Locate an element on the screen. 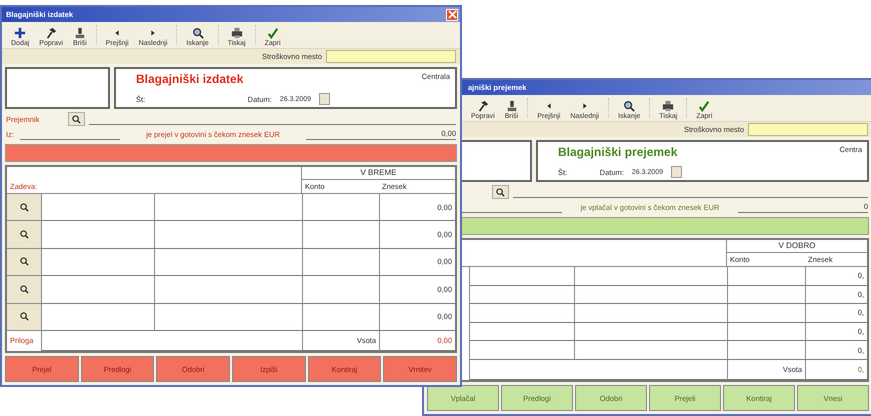 The height and width of the screenshot is (416, 871). close-icon is located at coordinates (452, 14).